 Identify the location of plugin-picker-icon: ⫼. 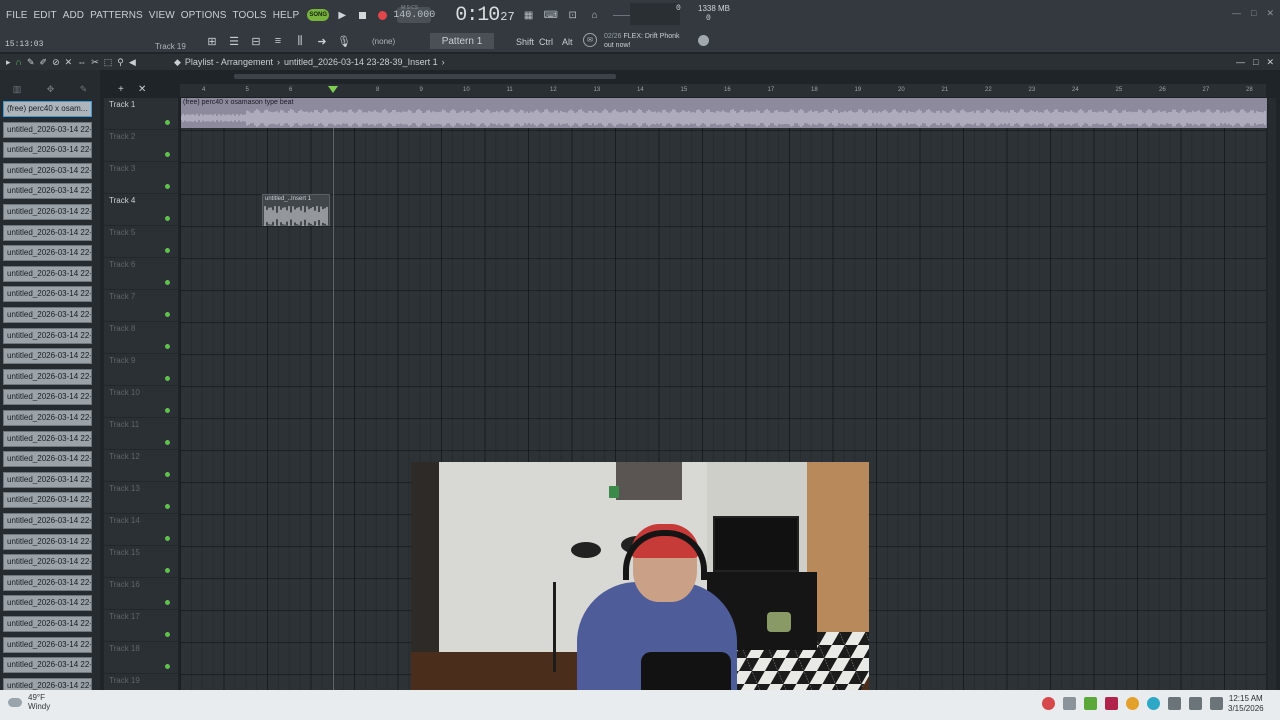
(300, 41).